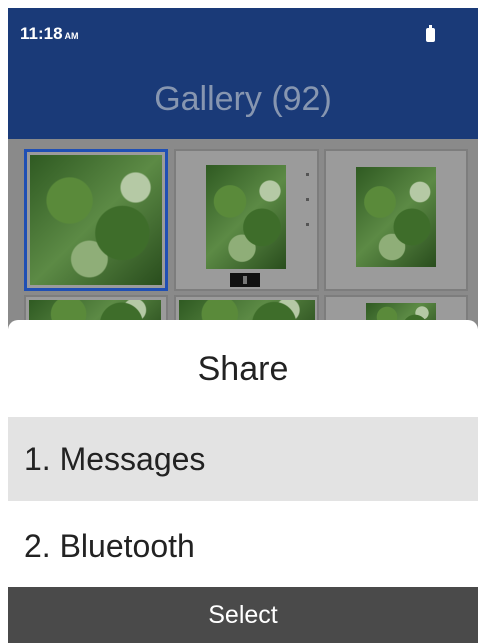  I want to click on page-title: Gallery (92), so click(243, 99).